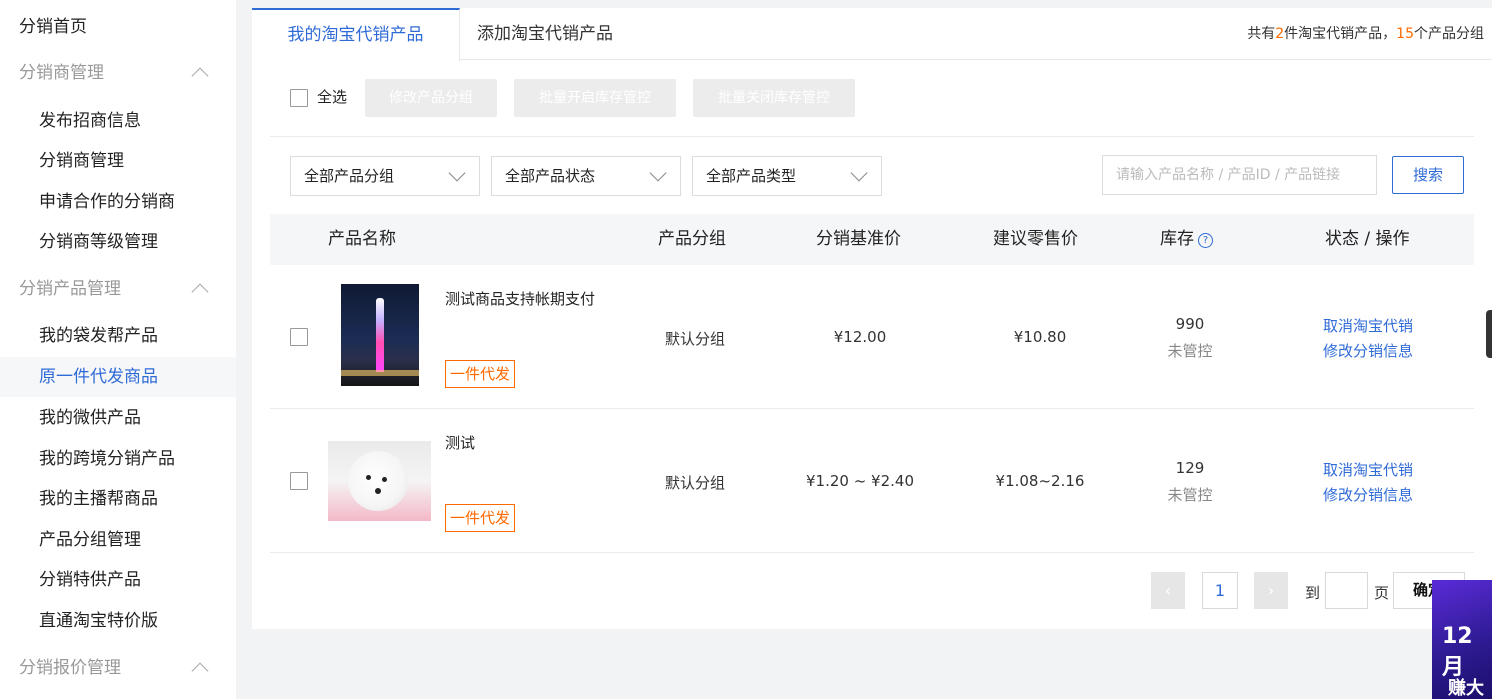 The image size is (1492, 699). Describe the element at coordinates (1340, 34) in the screenshot. I see `summary-text: 件淘宝代销产品，` at that location.